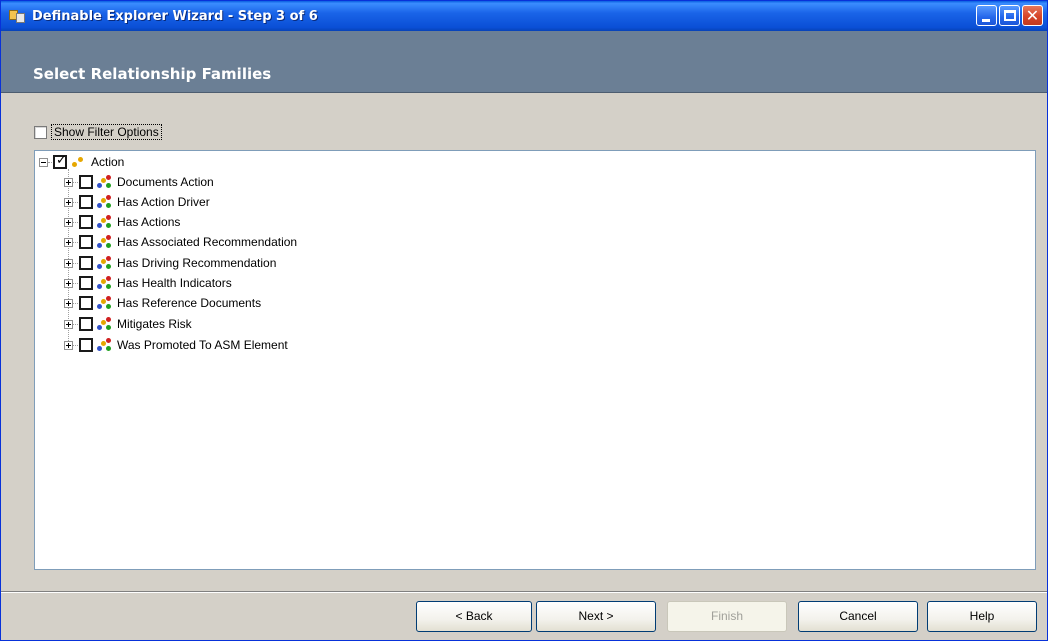 This screenshot has width=1048, height=641. I want to click on tree-node: Has Health Indicators, so click(148, 283).